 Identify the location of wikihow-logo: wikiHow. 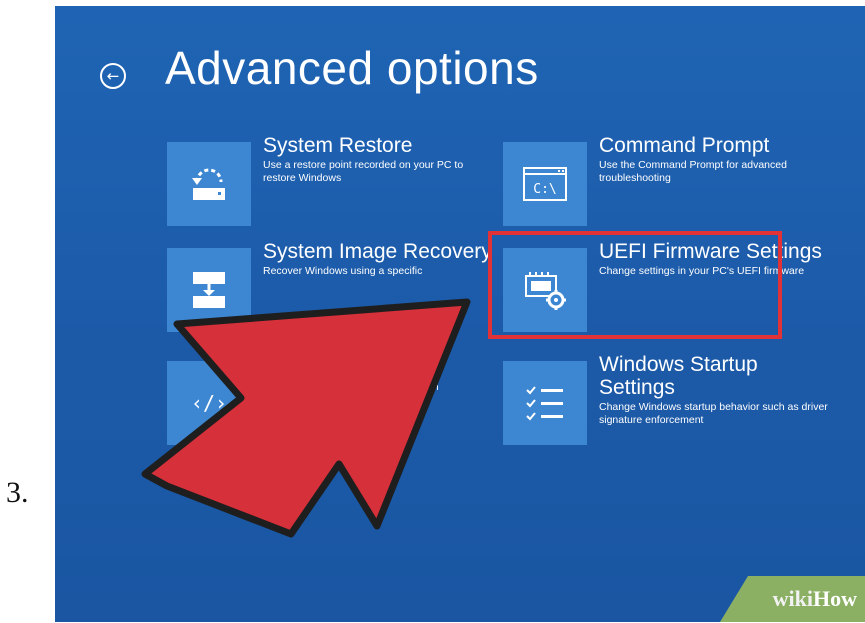
(814, 598).